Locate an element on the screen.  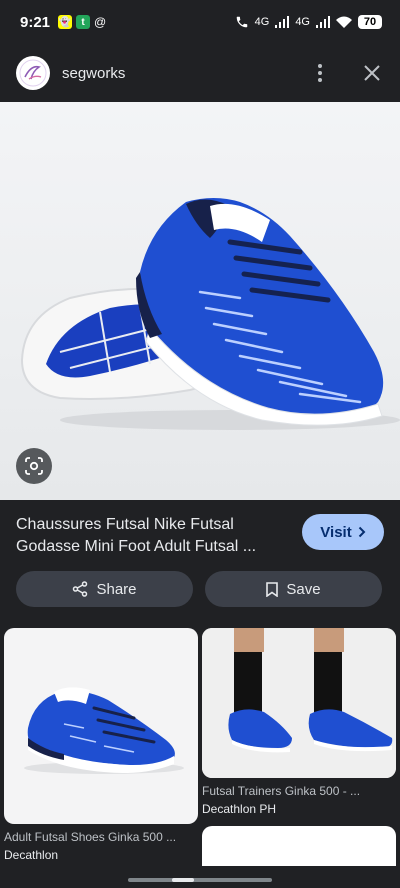
site-avatar is located at coordinates (33, 73).